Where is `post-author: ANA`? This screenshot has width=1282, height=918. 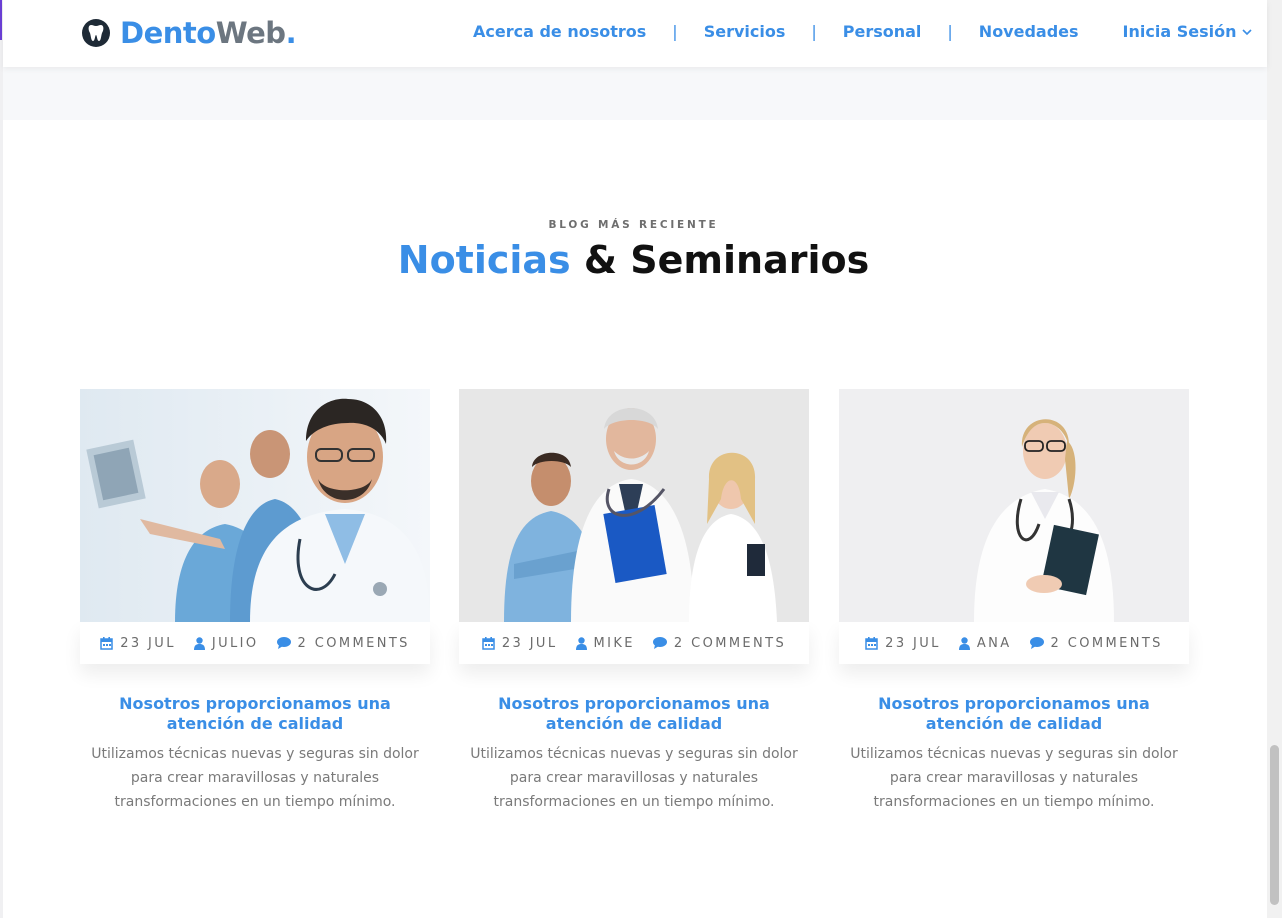 post-author: ANA is located at coordinates (985, 643).